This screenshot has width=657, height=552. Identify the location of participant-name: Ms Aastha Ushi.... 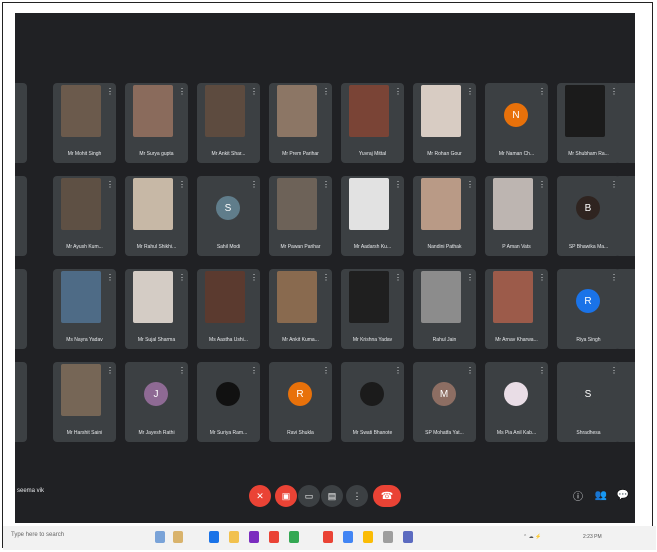
(228, 340).